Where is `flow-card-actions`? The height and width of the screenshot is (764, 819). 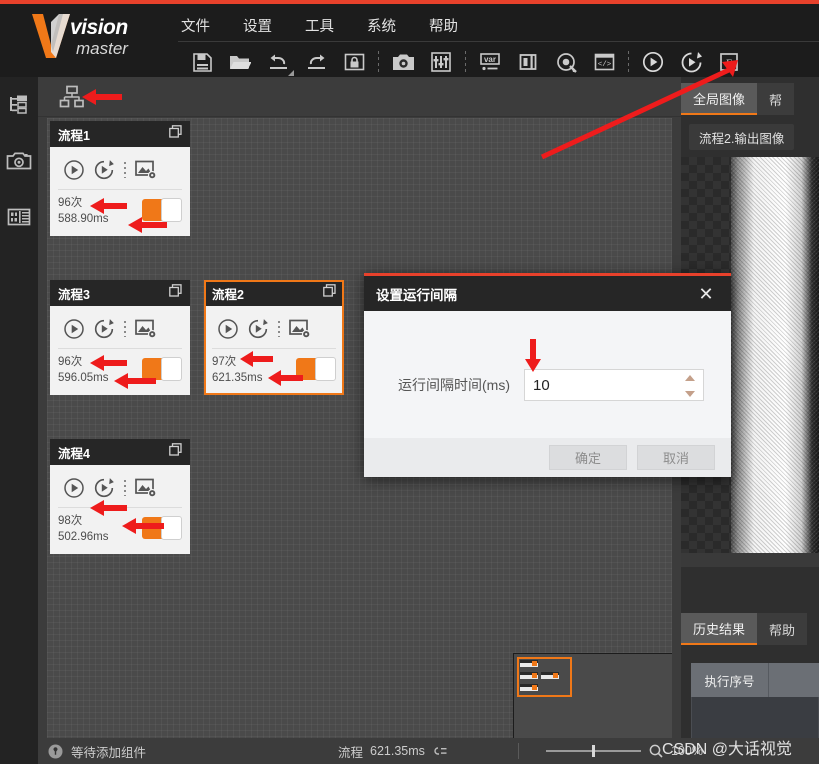 flow-card-actions is located at coordinates (274, 329).